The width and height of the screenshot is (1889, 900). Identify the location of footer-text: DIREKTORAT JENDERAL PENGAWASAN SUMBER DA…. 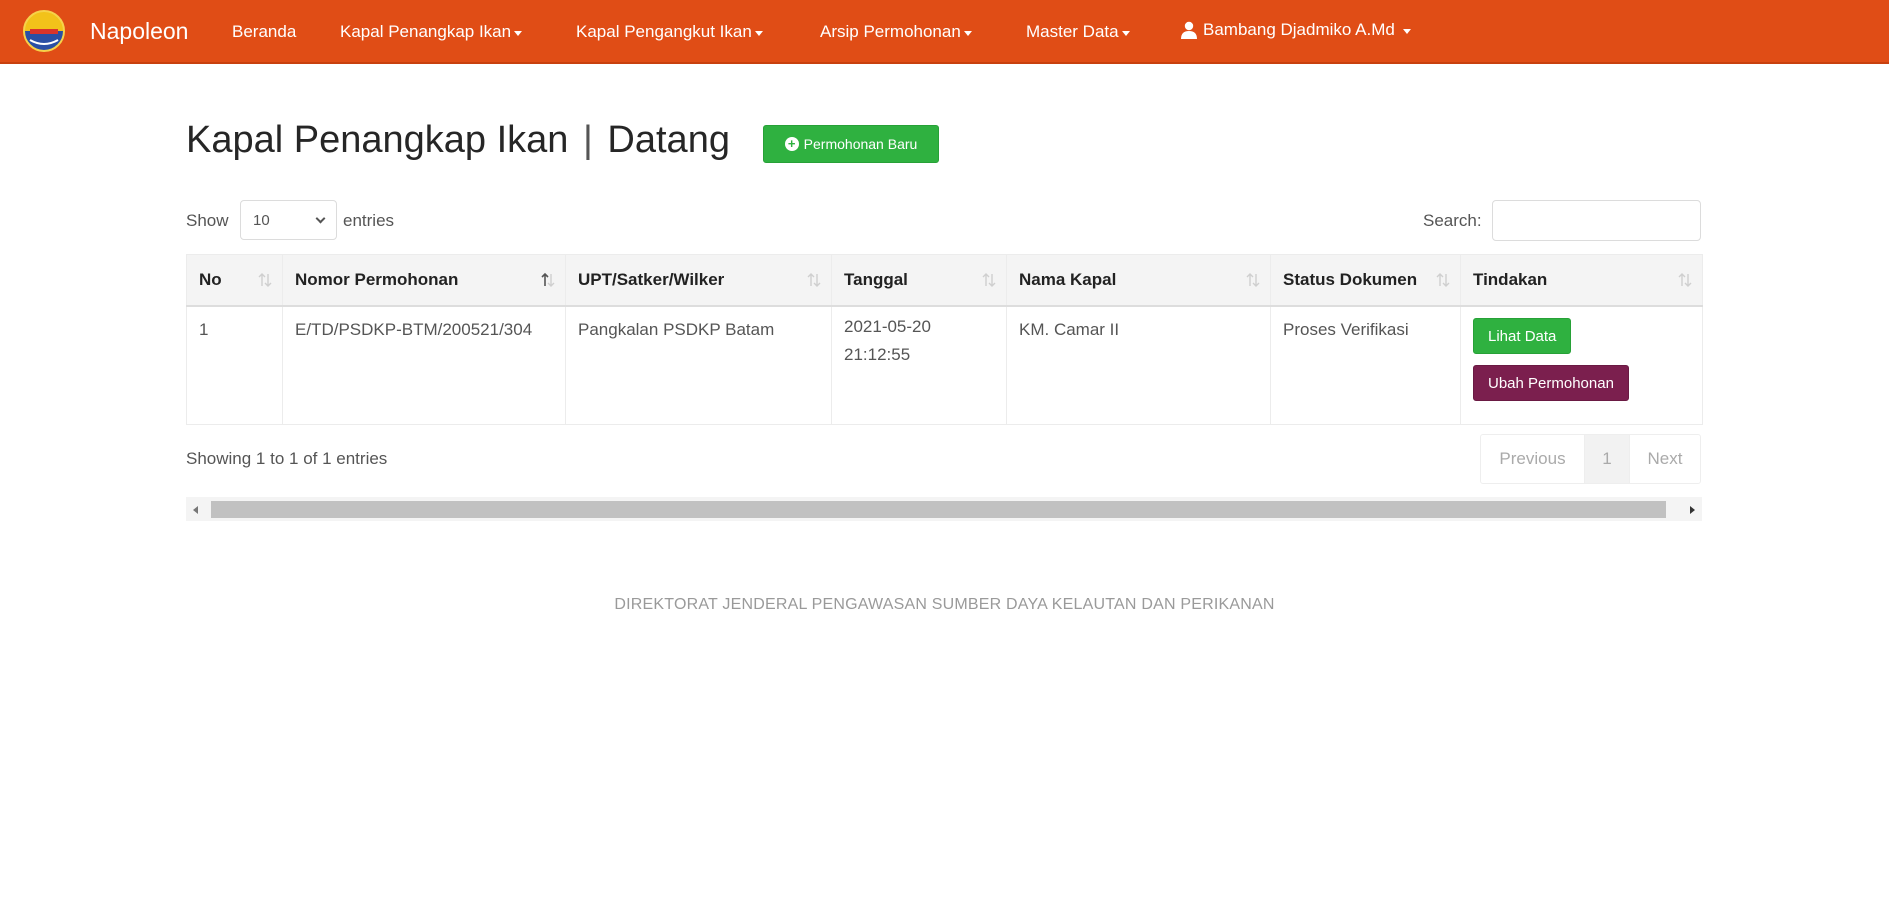
(944, 604).